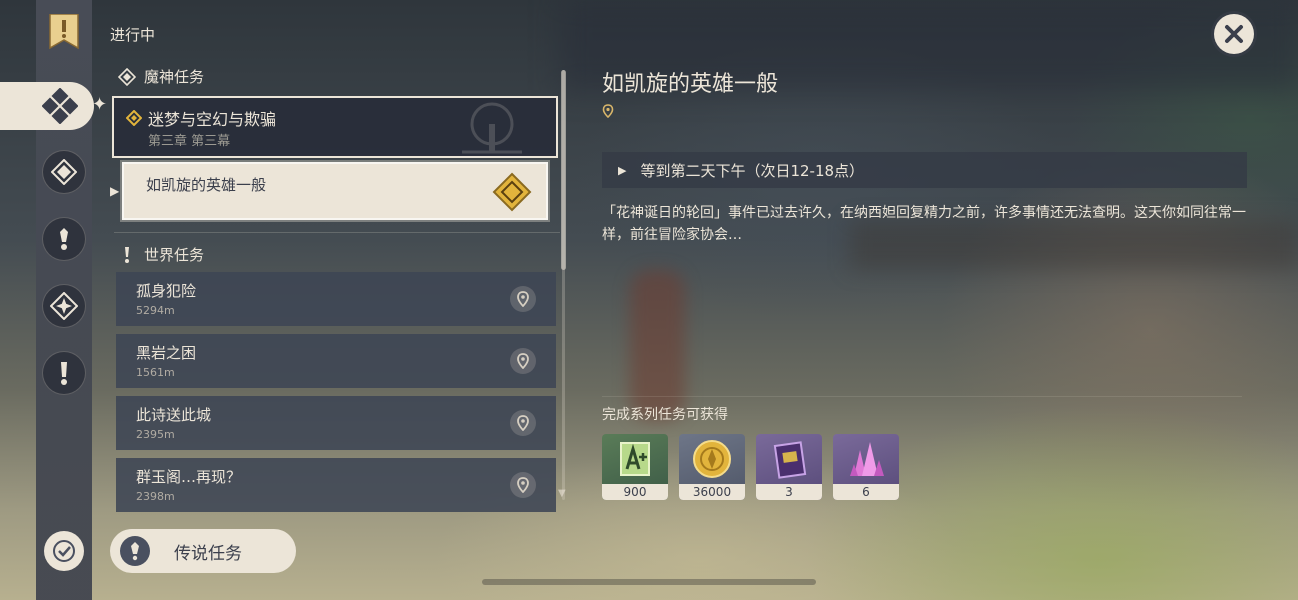 This screenshot has width=1298, height=600. I want to click on objective-arrow-icon: ▶, so click(622, 170).